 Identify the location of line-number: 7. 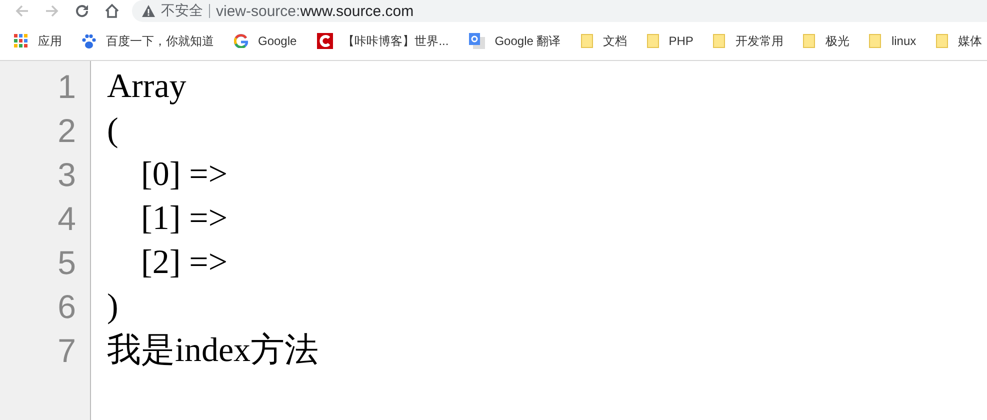
(66, 351).